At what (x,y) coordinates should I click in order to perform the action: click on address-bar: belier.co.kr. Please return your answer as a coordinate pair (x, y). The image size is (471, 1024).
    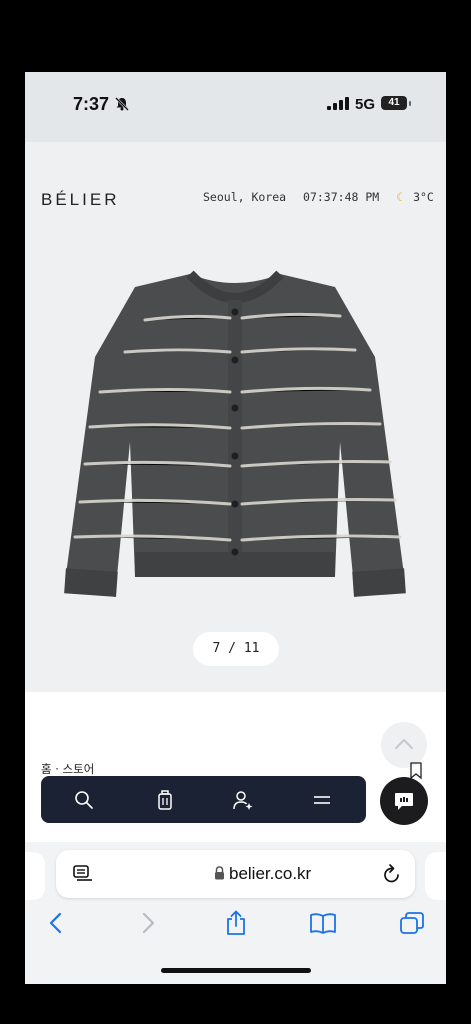
    Looking at the image, I should click on (235, 874).